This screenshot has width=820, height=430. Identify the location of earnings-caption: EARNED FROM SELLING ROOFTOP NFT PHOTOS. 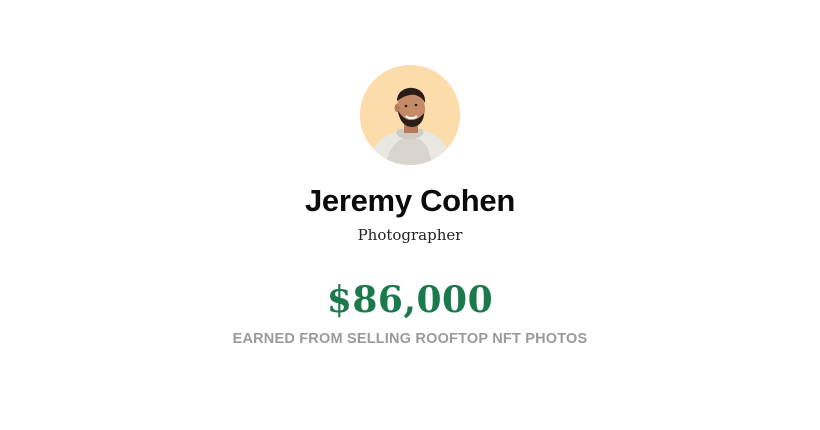
(410, 339).